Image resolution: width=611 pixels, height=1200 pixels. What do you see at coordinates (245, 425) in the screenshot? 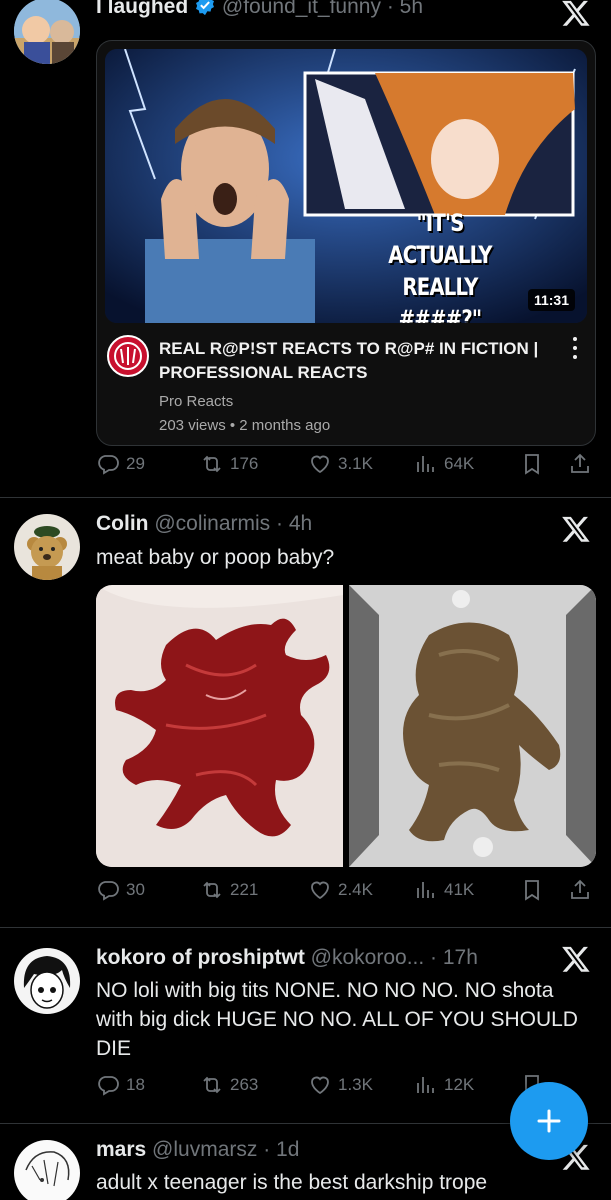
I see `video-views: 203 views • 2 months ago` at bounding box center [245, 425].